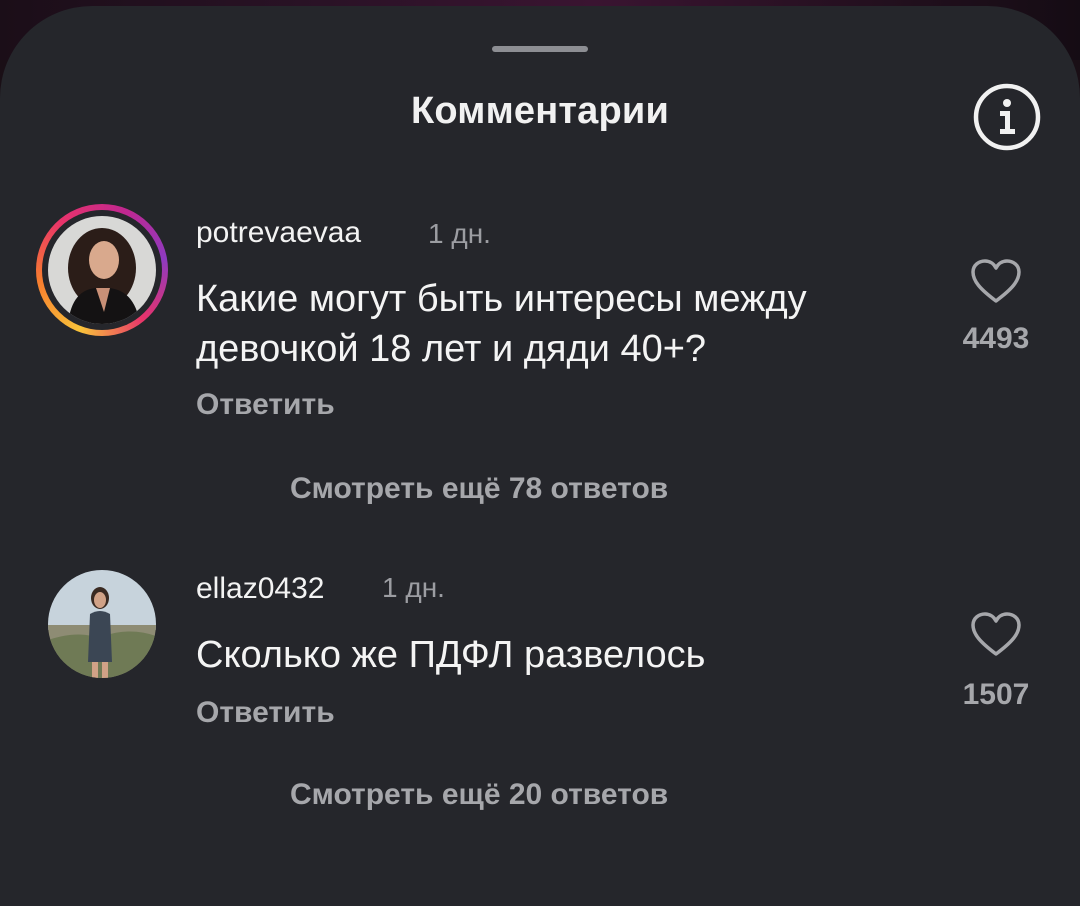 The height and width of the screenshot is (906, 1080). I want to click on view-more-replies-button: Смотреть ещё 78 ответов, so click(479, 489).